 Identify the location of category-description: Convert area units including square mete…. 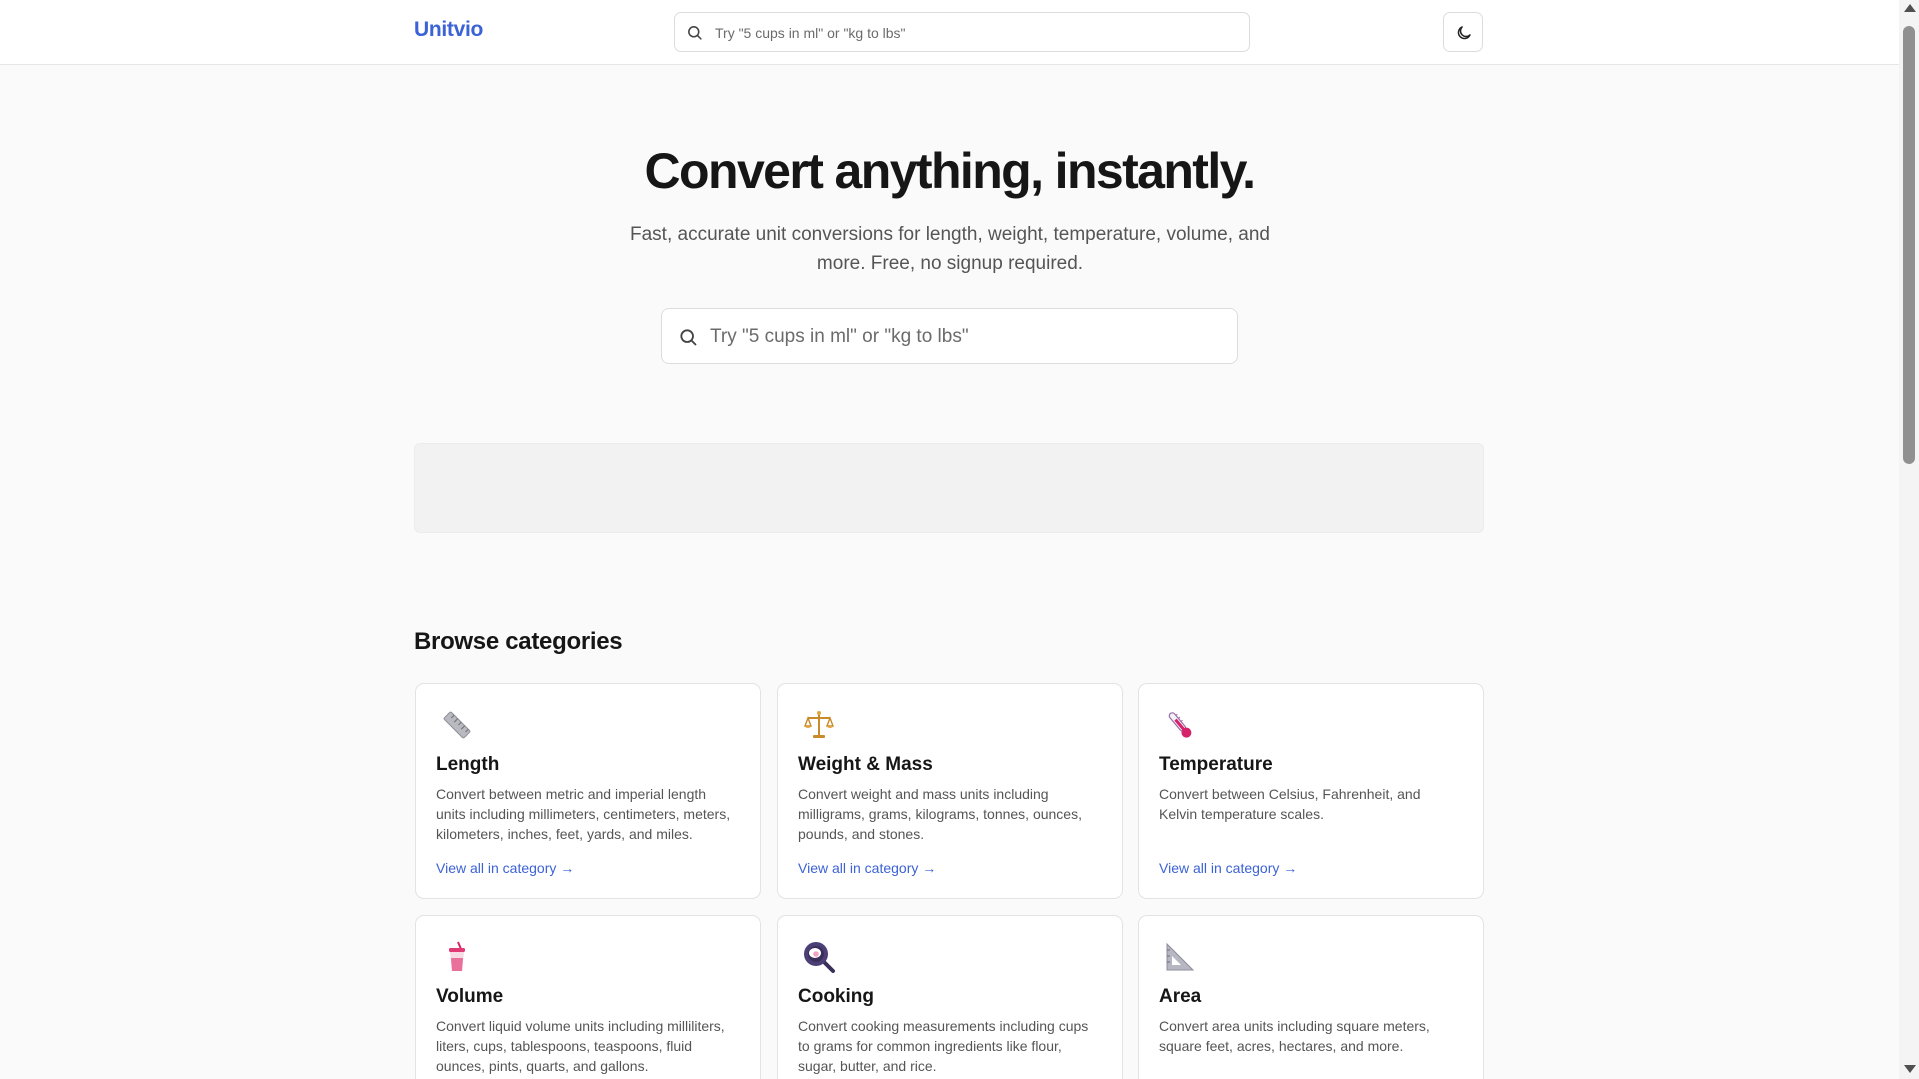
(1294, 1036).